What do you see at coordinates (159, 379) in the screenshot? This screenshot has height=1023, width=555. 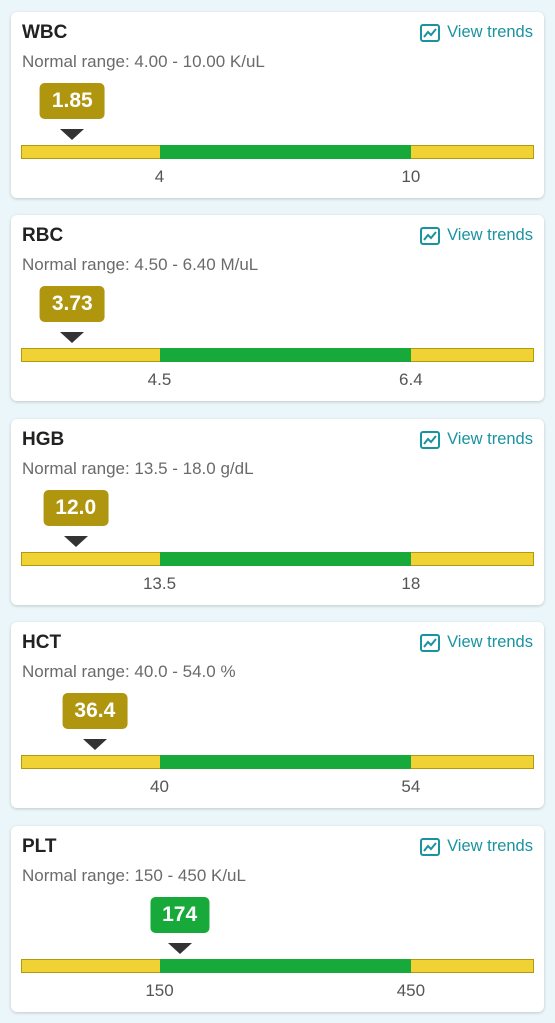 I see `low-limit-tick: 4.5` at bounding box center [159, 379].